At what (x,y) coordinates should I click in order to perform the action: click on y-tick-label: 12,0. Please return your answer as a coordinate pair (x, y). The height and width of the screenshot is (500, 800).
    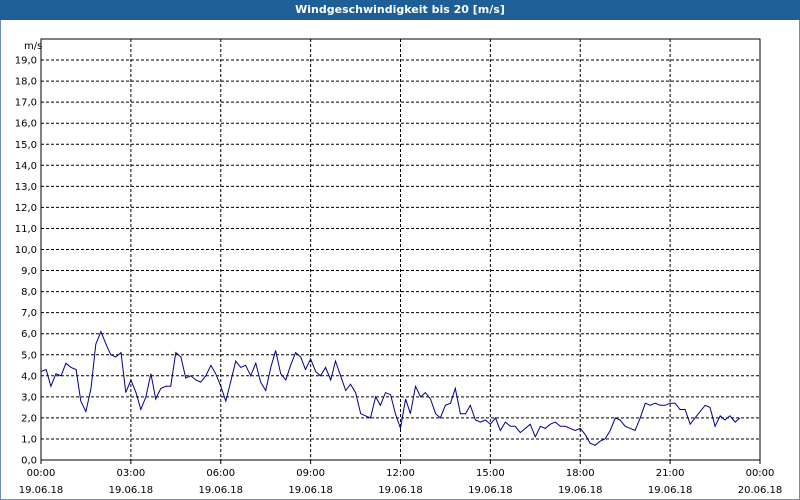
    Looking at the image, I should click on (26, 208).